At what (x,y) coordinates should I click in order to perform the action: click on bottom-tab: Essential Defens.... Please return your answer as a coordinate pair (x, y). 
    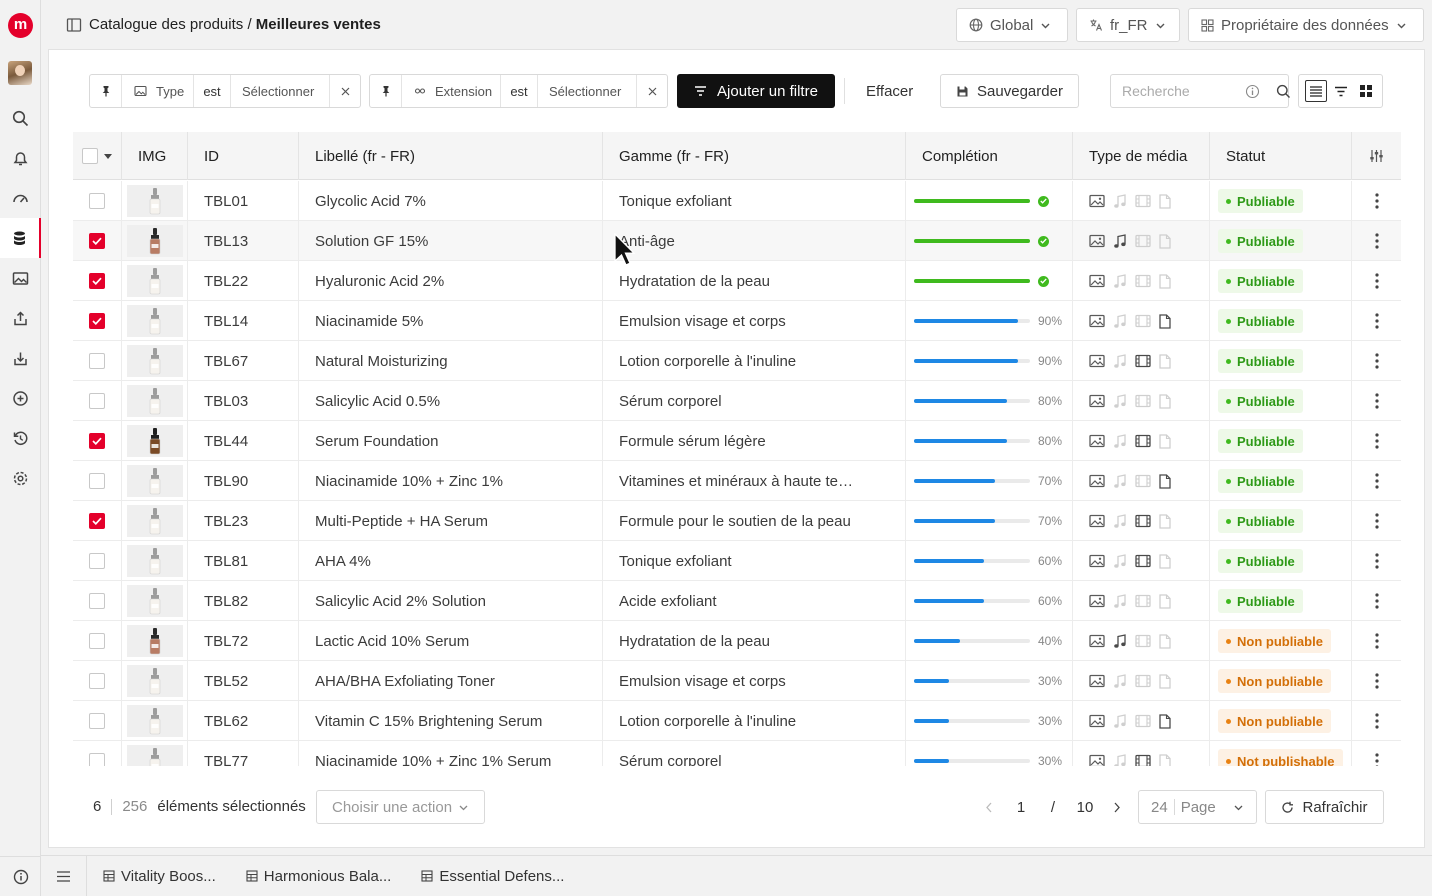
    Looking at the image, I should click on (491, 876).